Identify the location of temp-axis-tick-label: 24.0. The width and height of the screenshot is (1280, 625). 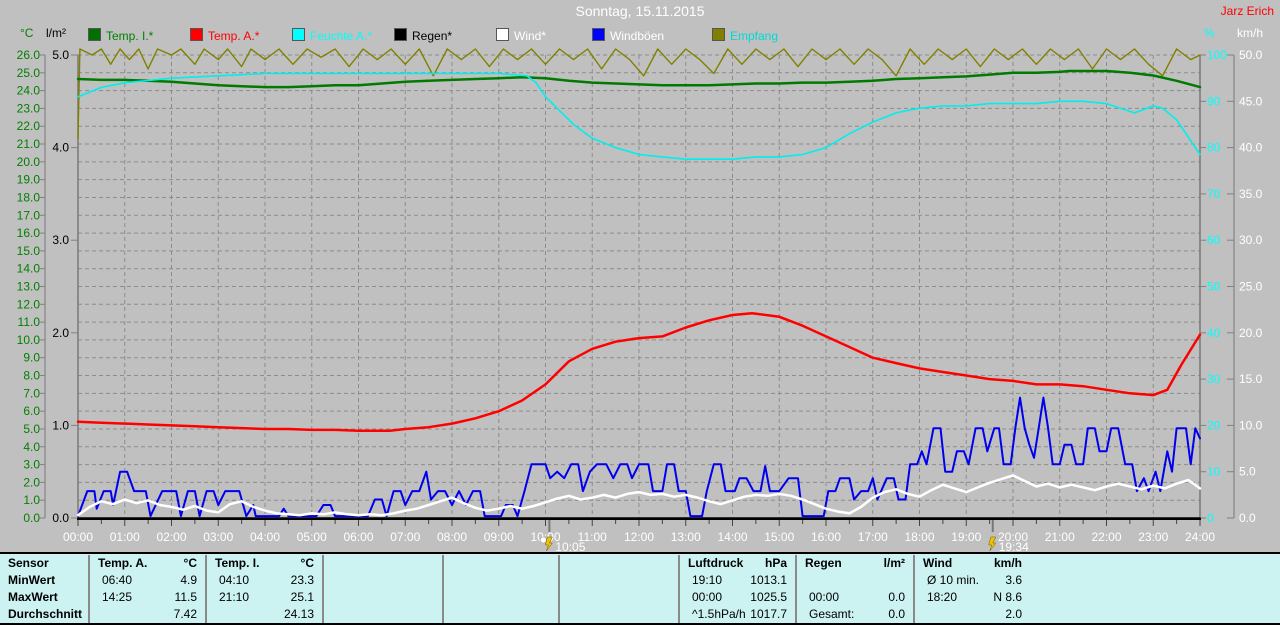
(29, 91).